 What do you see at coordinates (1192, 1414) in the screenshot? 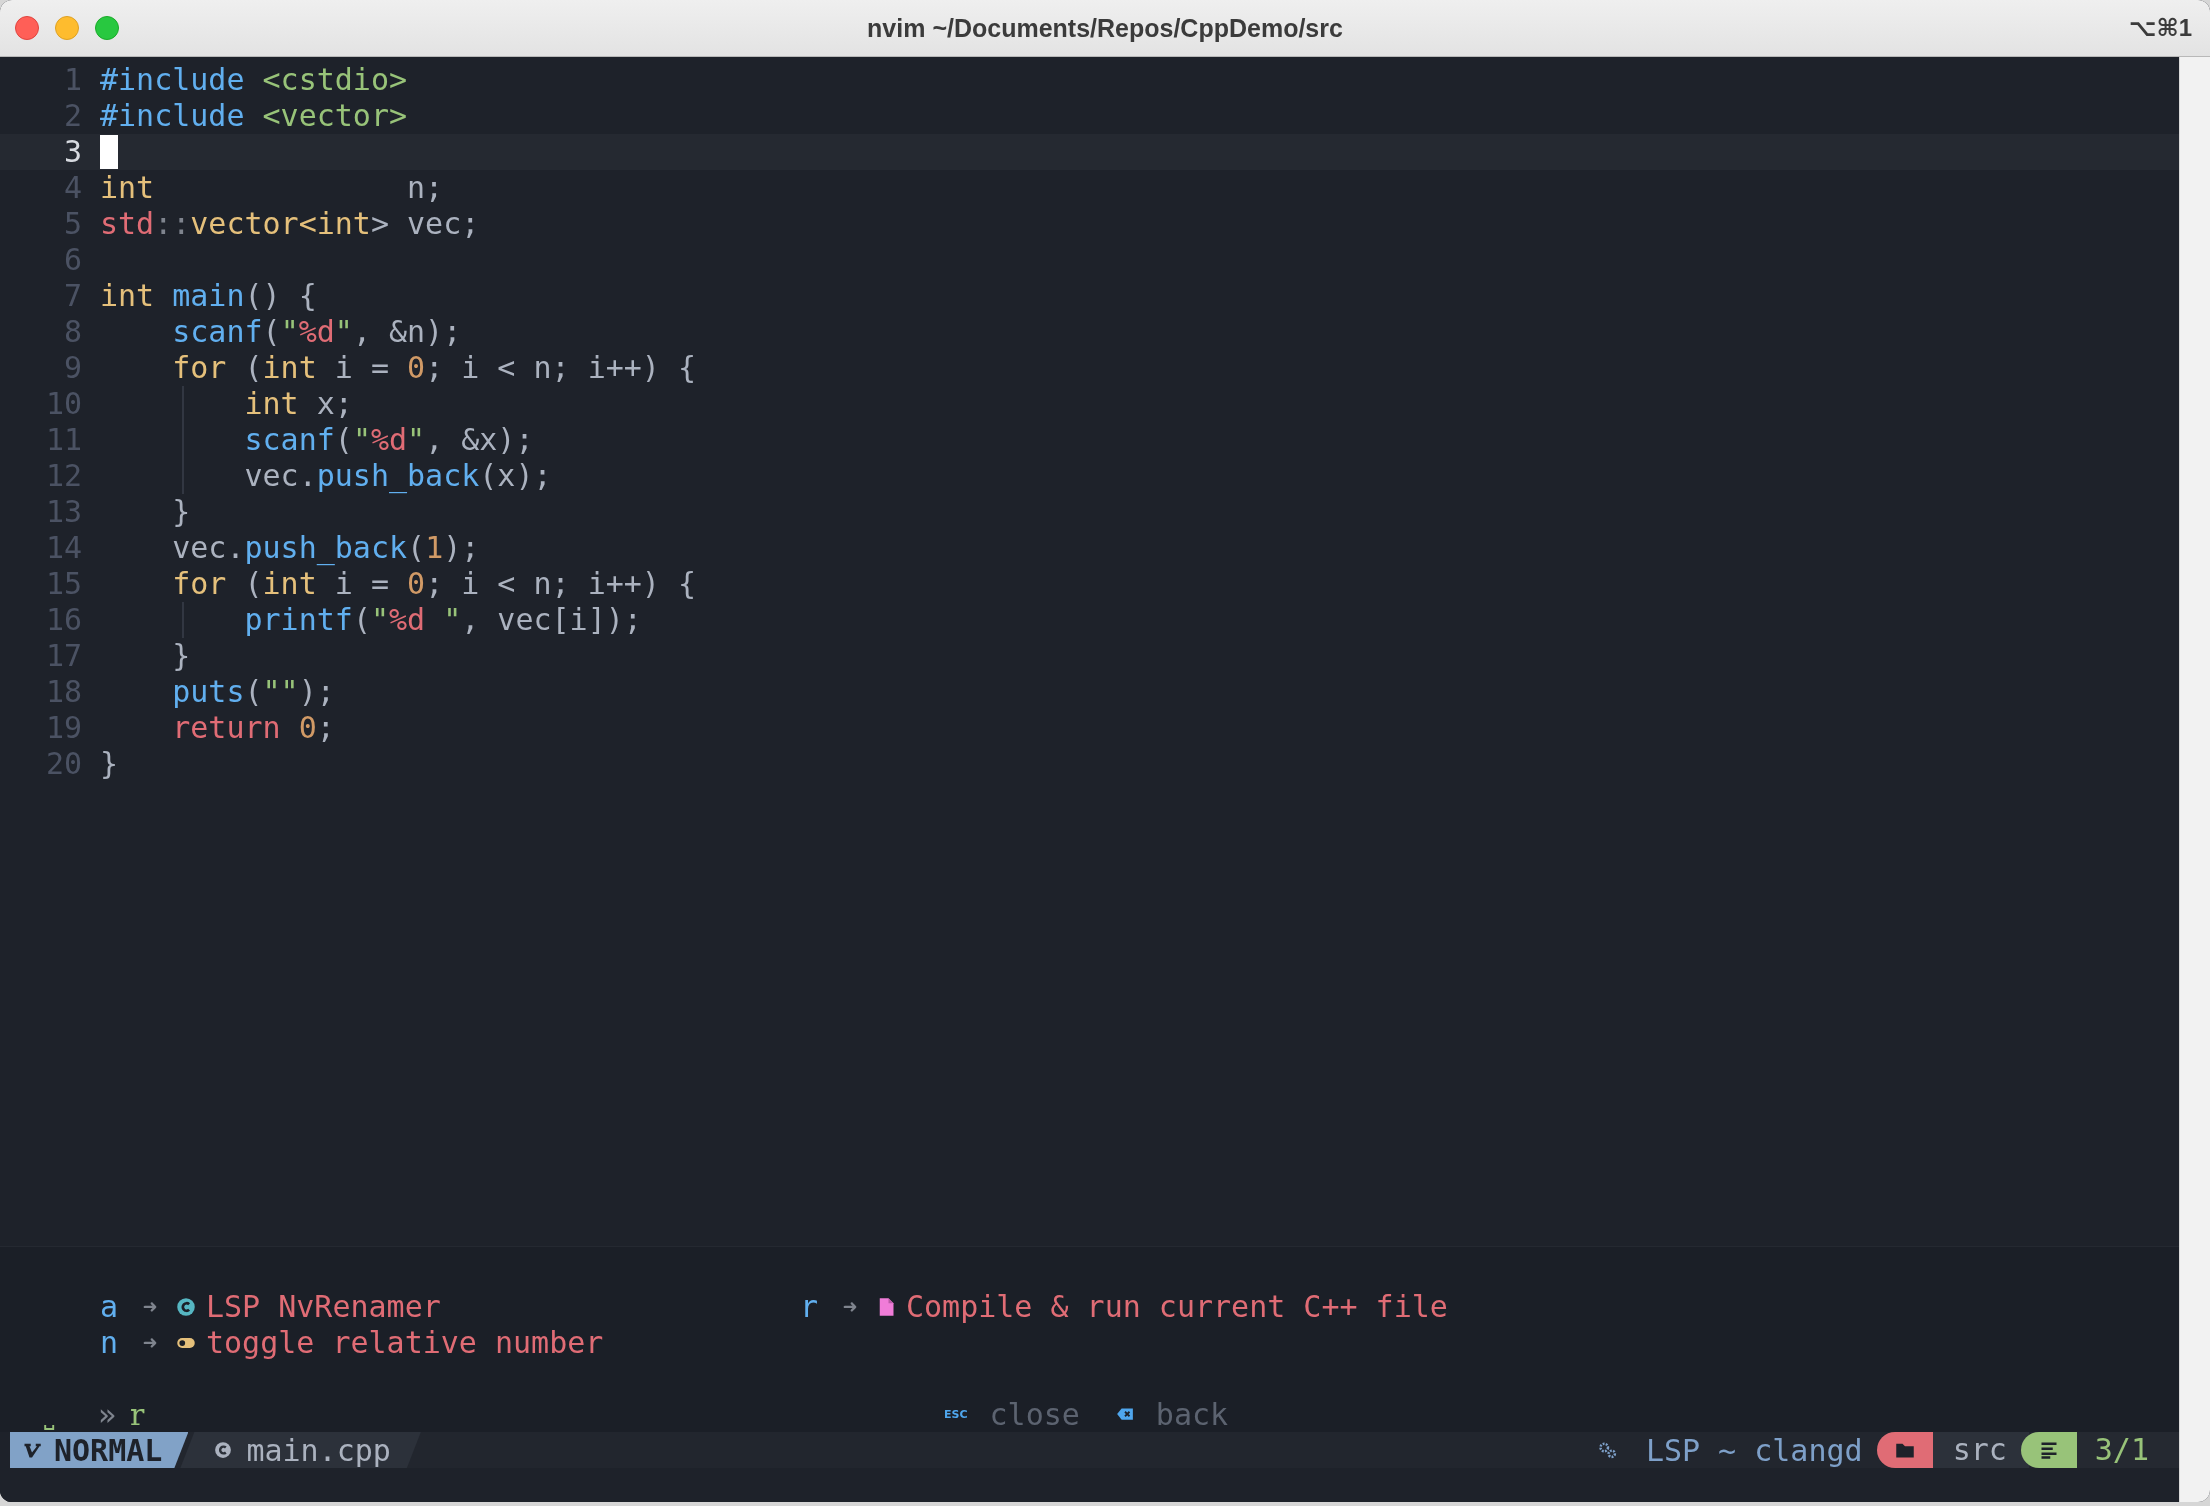
I see `hint-label: back` at bounding box center [1192, 1414].